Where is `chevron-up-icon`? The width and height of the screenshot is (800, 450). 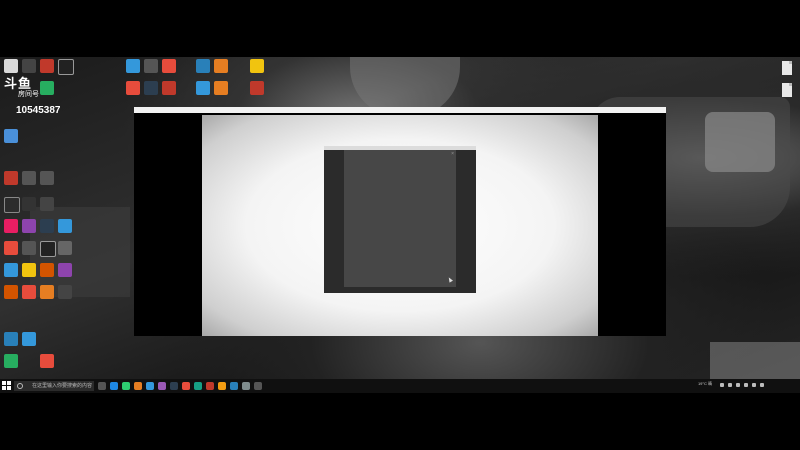
chevron-up-icon is located at coordinates (722, 385).